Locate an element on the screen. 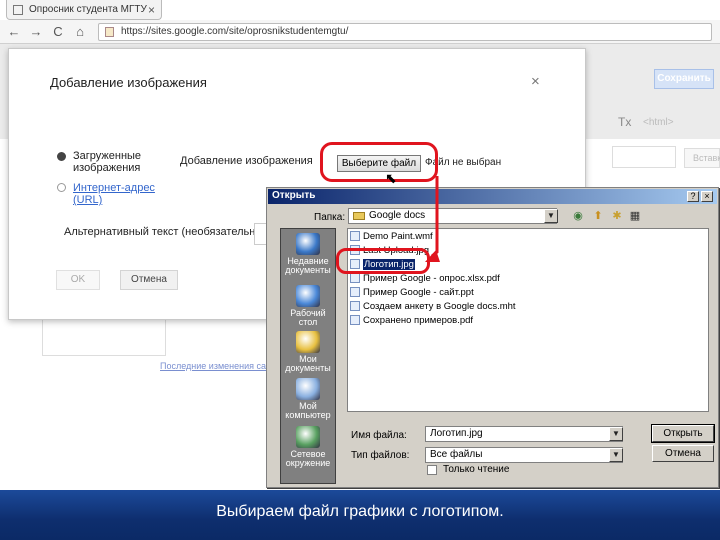  open-dialog-titlebar is located at coordinates (492, 196).